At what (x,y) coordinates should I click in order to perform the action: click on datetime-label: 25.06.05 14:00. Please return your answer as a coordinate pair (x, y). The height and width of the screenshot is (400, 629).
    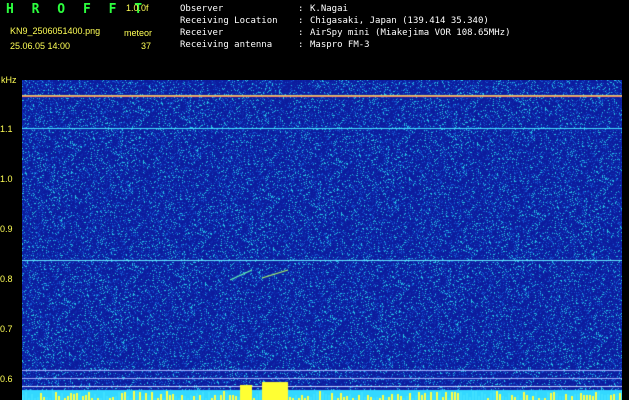
    Looking at the image, I should click on (40, 46).